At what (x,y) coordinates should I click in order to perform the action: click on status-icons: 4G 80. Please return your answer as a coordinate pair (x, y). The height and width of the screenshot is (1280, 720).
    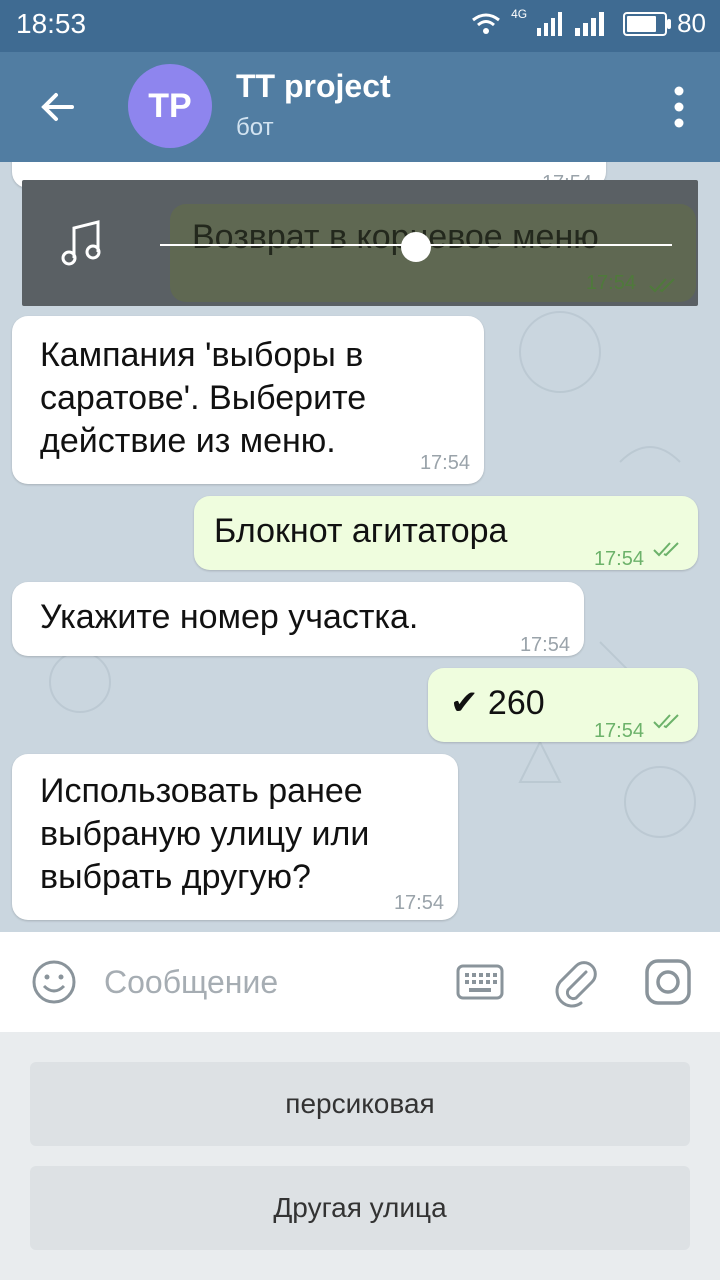
    Looking at the image, I should click on (588, 22).